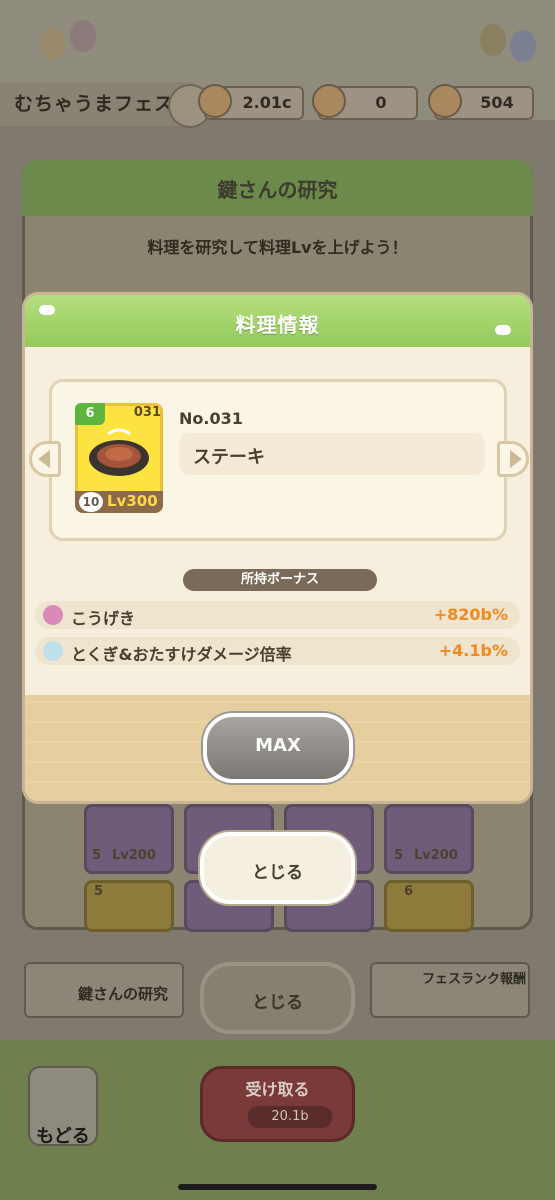 The height and width of the screenshot is (1200, 555). What do you see at coordinates (409, 891) in the screenshot?
I see `card-stars: 6` at bounding box center [409, 891].